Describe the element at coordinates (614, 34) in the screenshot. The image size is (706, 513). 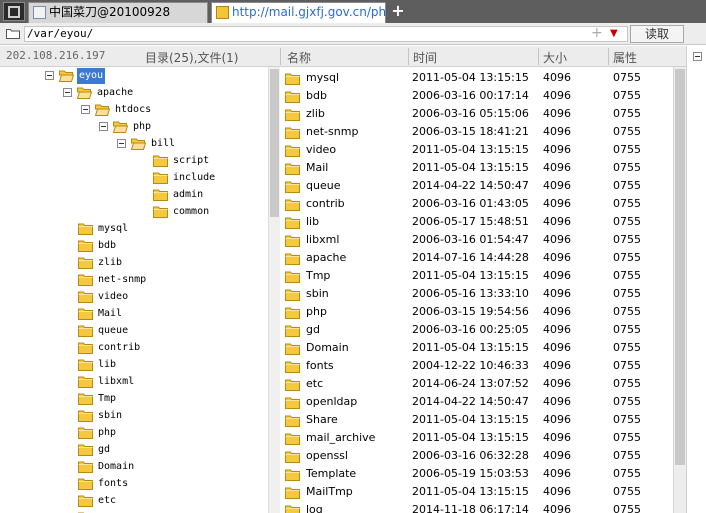
I see `chevron-down-icon: ▼` at that location.